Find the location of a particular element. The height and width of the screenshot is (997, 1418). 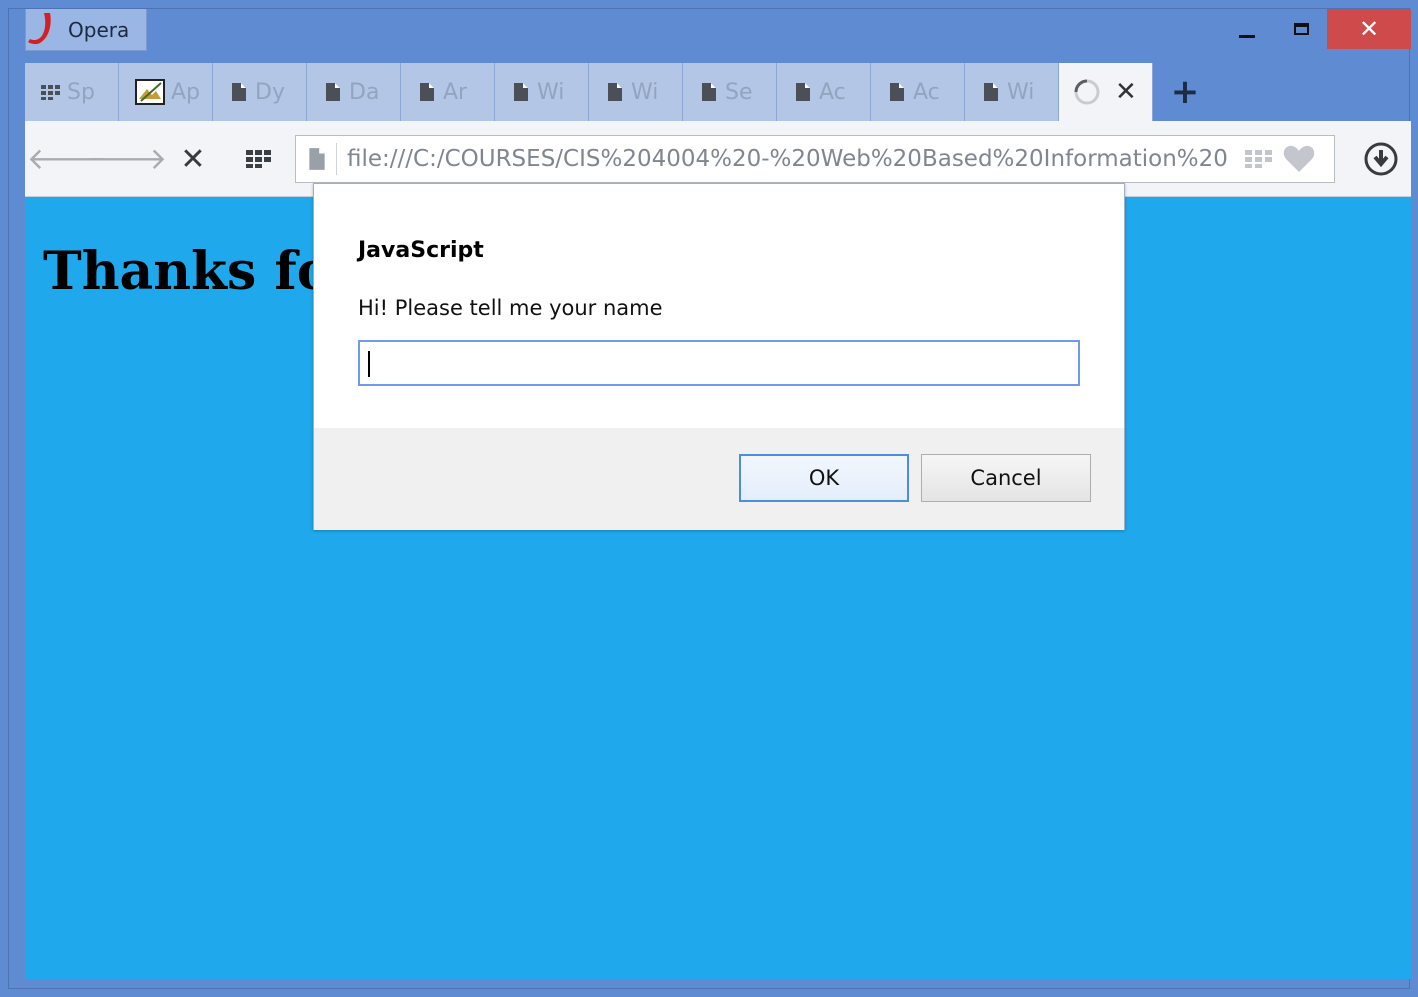

download-icon is located at coordinates (1381, 159).